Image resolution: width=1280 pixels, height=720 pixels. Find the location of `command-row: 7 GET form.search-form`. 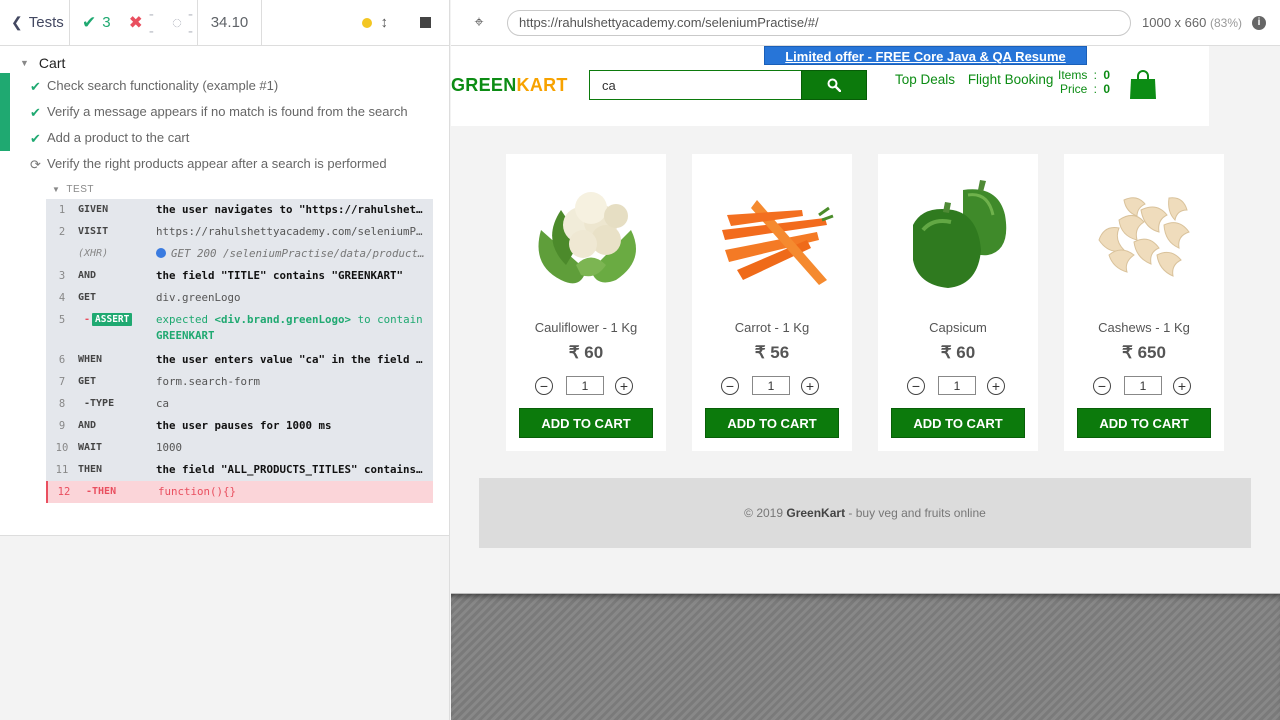

command-row: 7 GET form.search-form is located at coordinates (239, 382).